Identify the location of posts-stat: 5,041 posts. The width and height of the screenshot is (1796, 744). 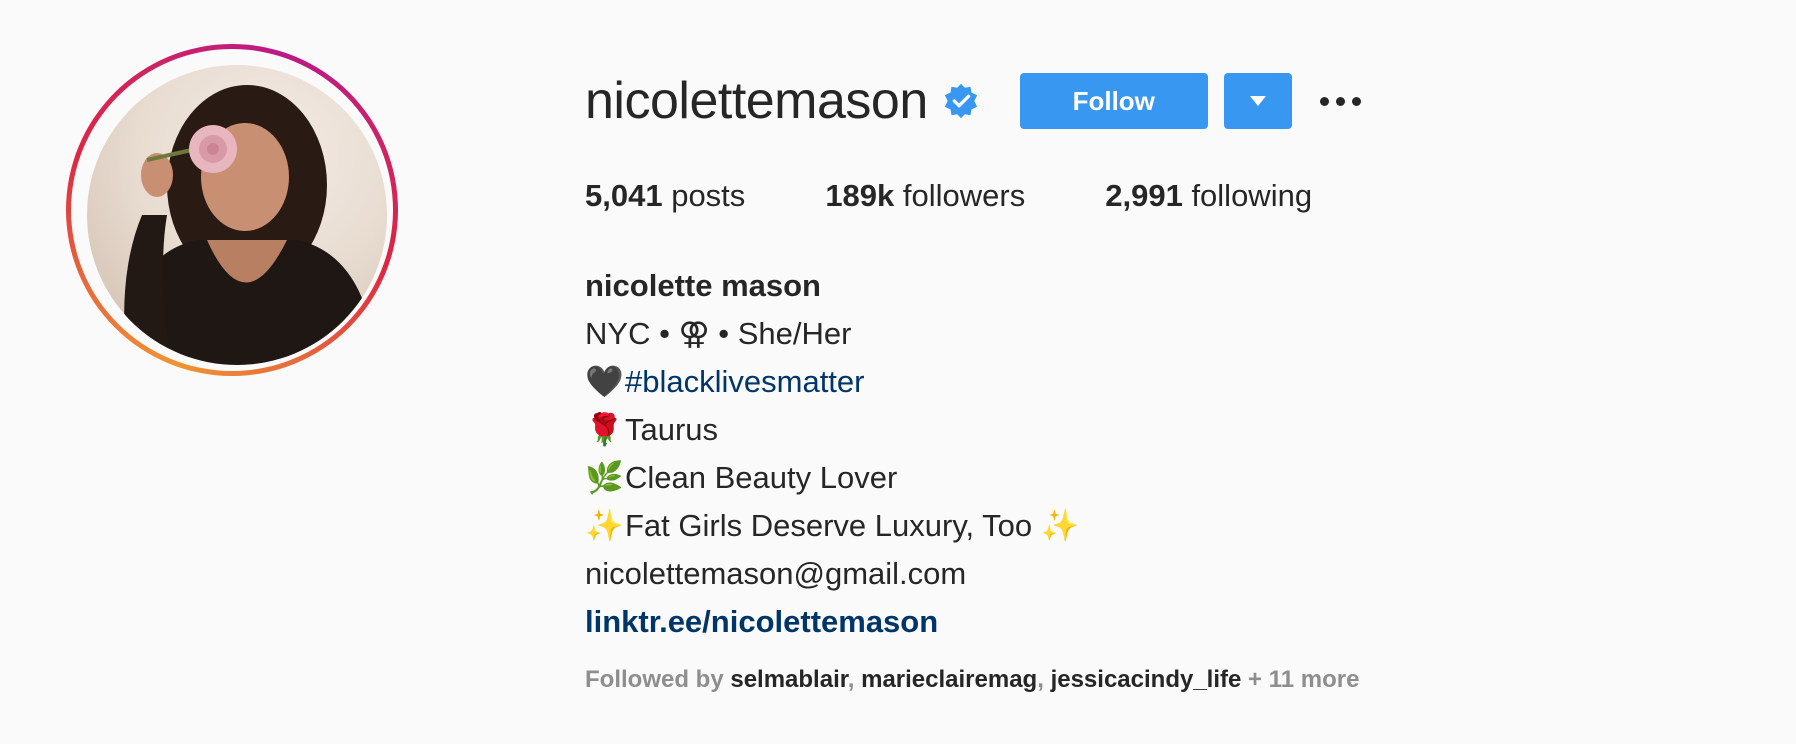
(665, 196).